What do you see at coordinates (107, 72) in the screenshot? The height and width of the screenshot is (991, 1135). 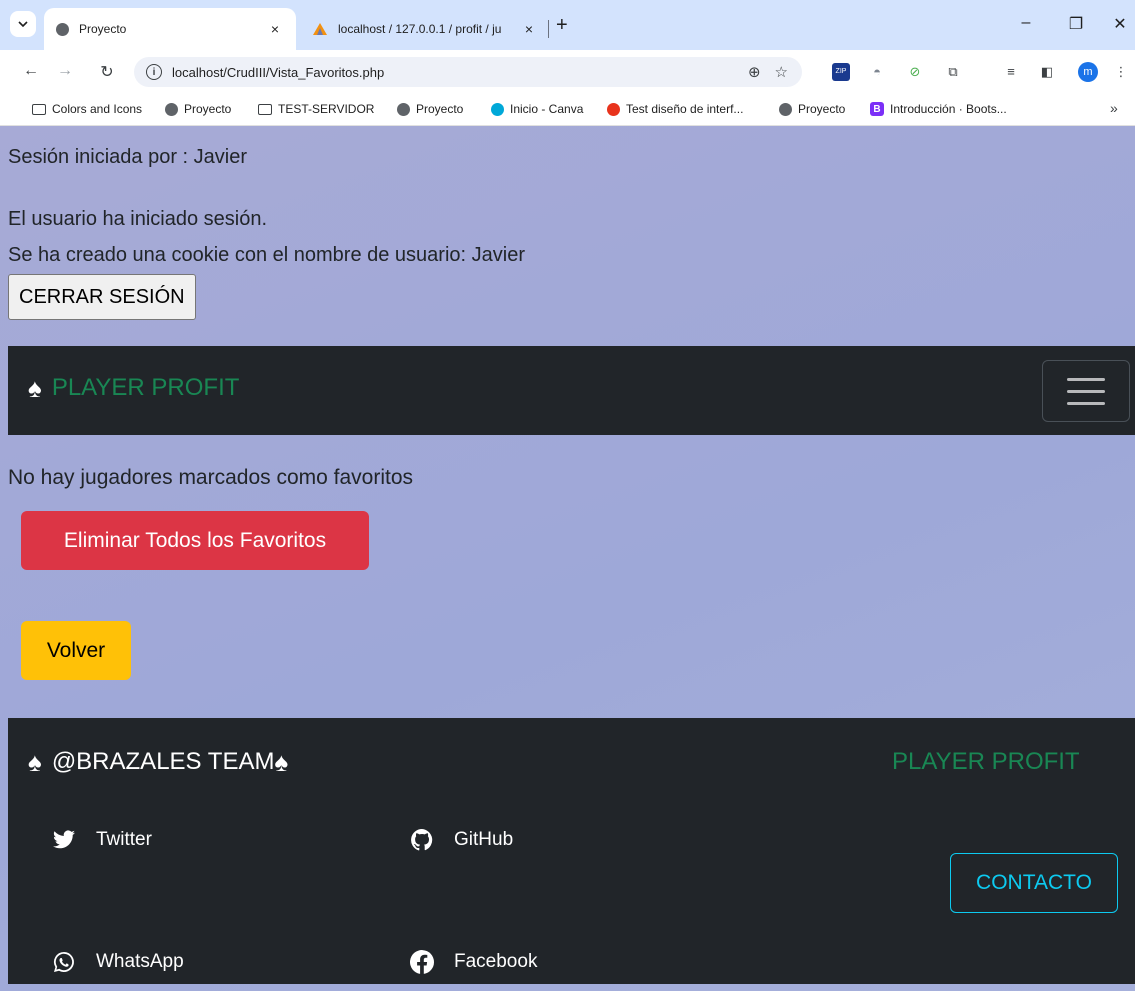 I see `reload-icon: ↻` at bounding box center [107, 72].